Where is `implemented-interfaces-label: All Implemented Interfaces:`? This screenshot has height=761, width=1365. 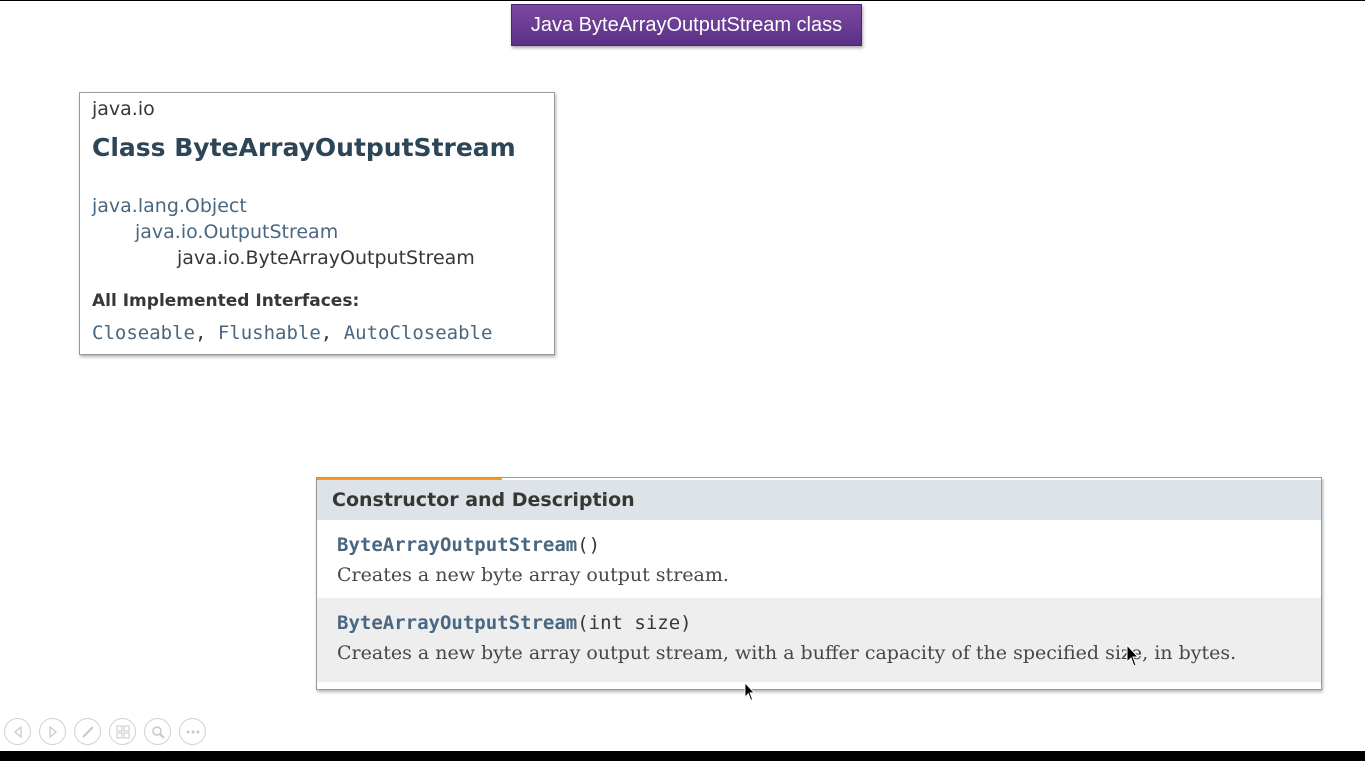
implemented-interfaces-label: All Implemented Interfaces: is located at coordinates (226, 301).